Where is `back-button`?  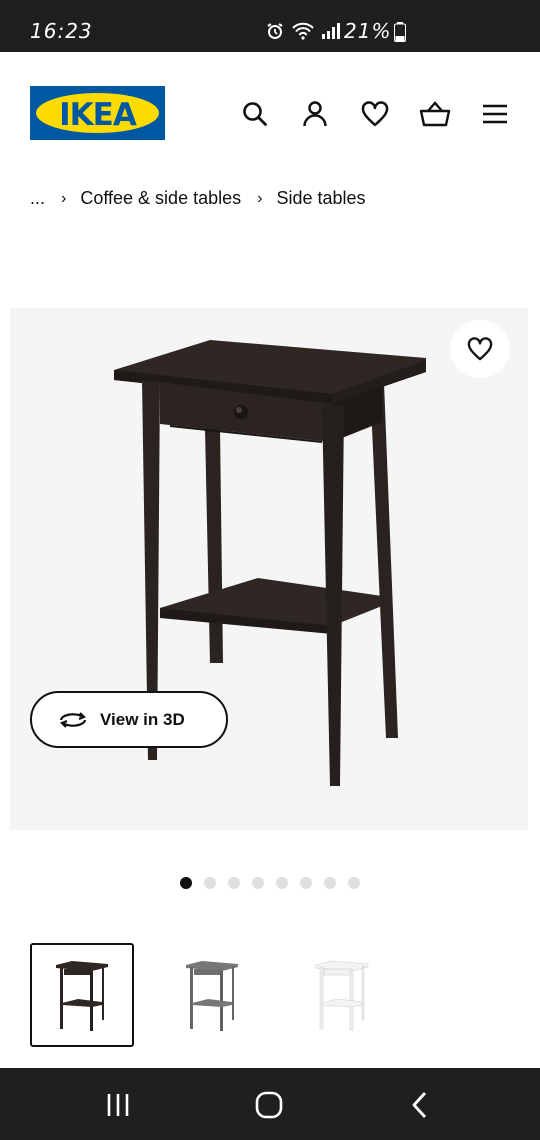
back-button is located at coordinates (420, 1105).